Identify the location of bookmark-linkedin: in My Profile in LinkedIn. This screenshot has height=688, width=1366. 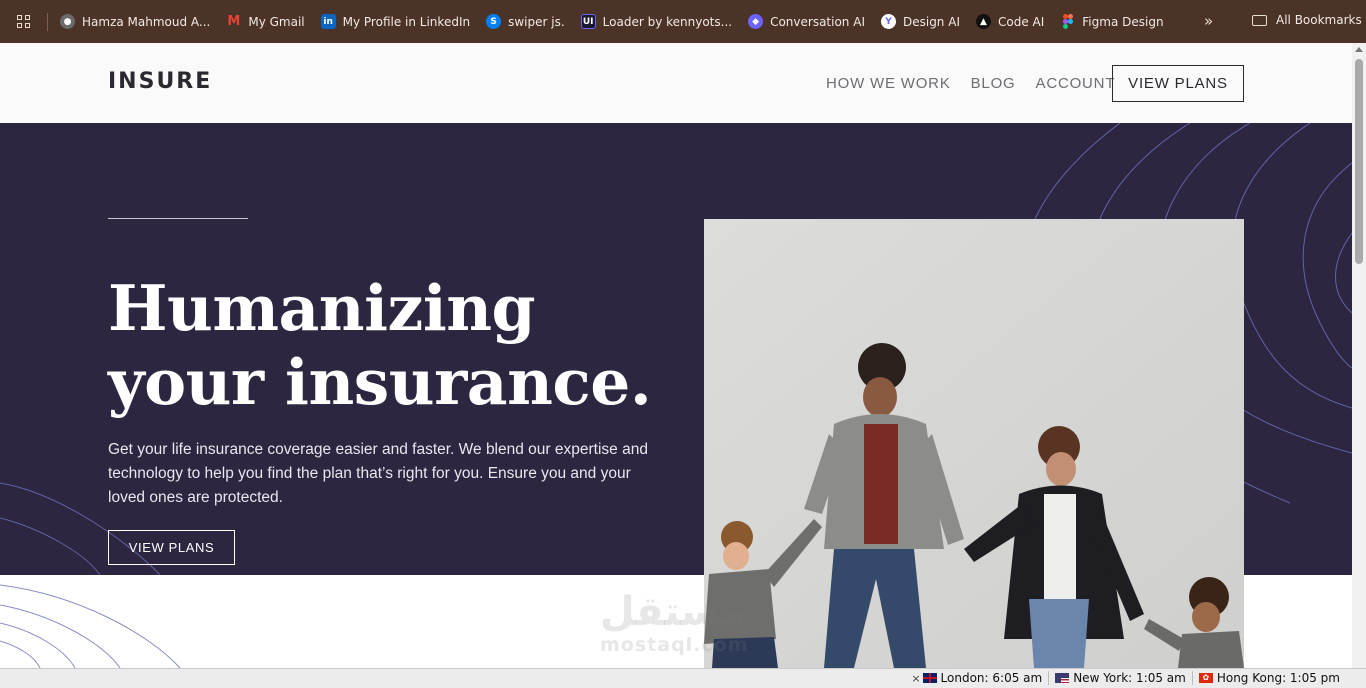
(395, 21).